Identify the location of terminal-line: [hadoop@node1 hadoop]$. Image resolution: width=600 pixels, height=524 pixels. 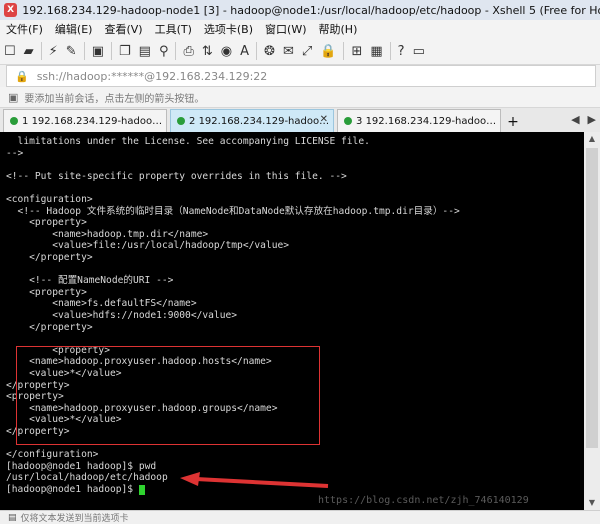
(72, 489).